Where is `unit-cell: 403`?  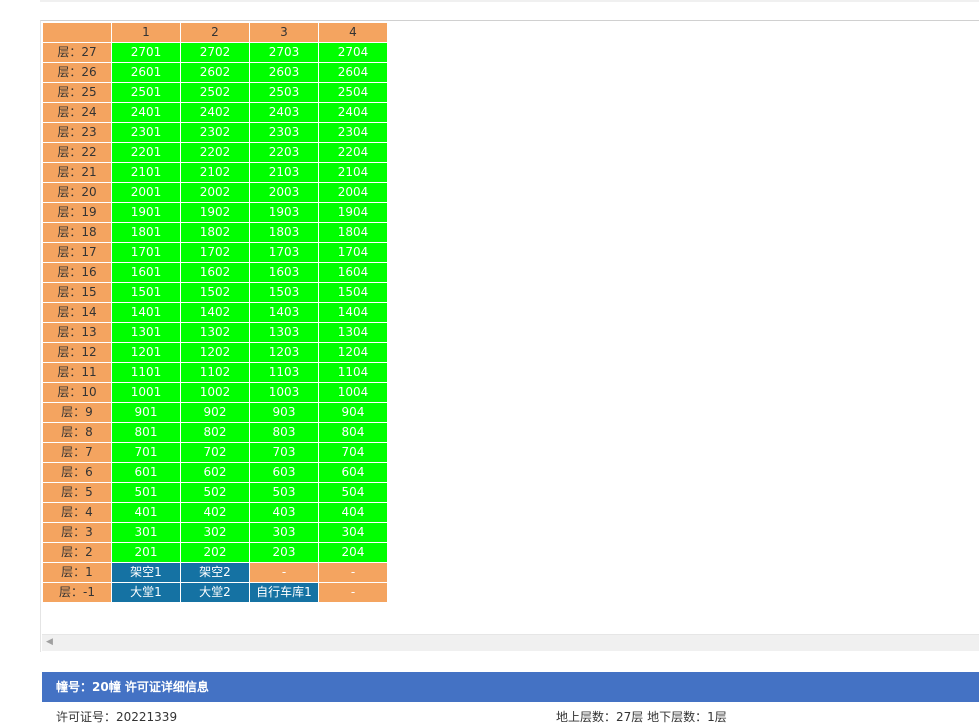 unit-cell: 403 is located at coordinates (284, 512).